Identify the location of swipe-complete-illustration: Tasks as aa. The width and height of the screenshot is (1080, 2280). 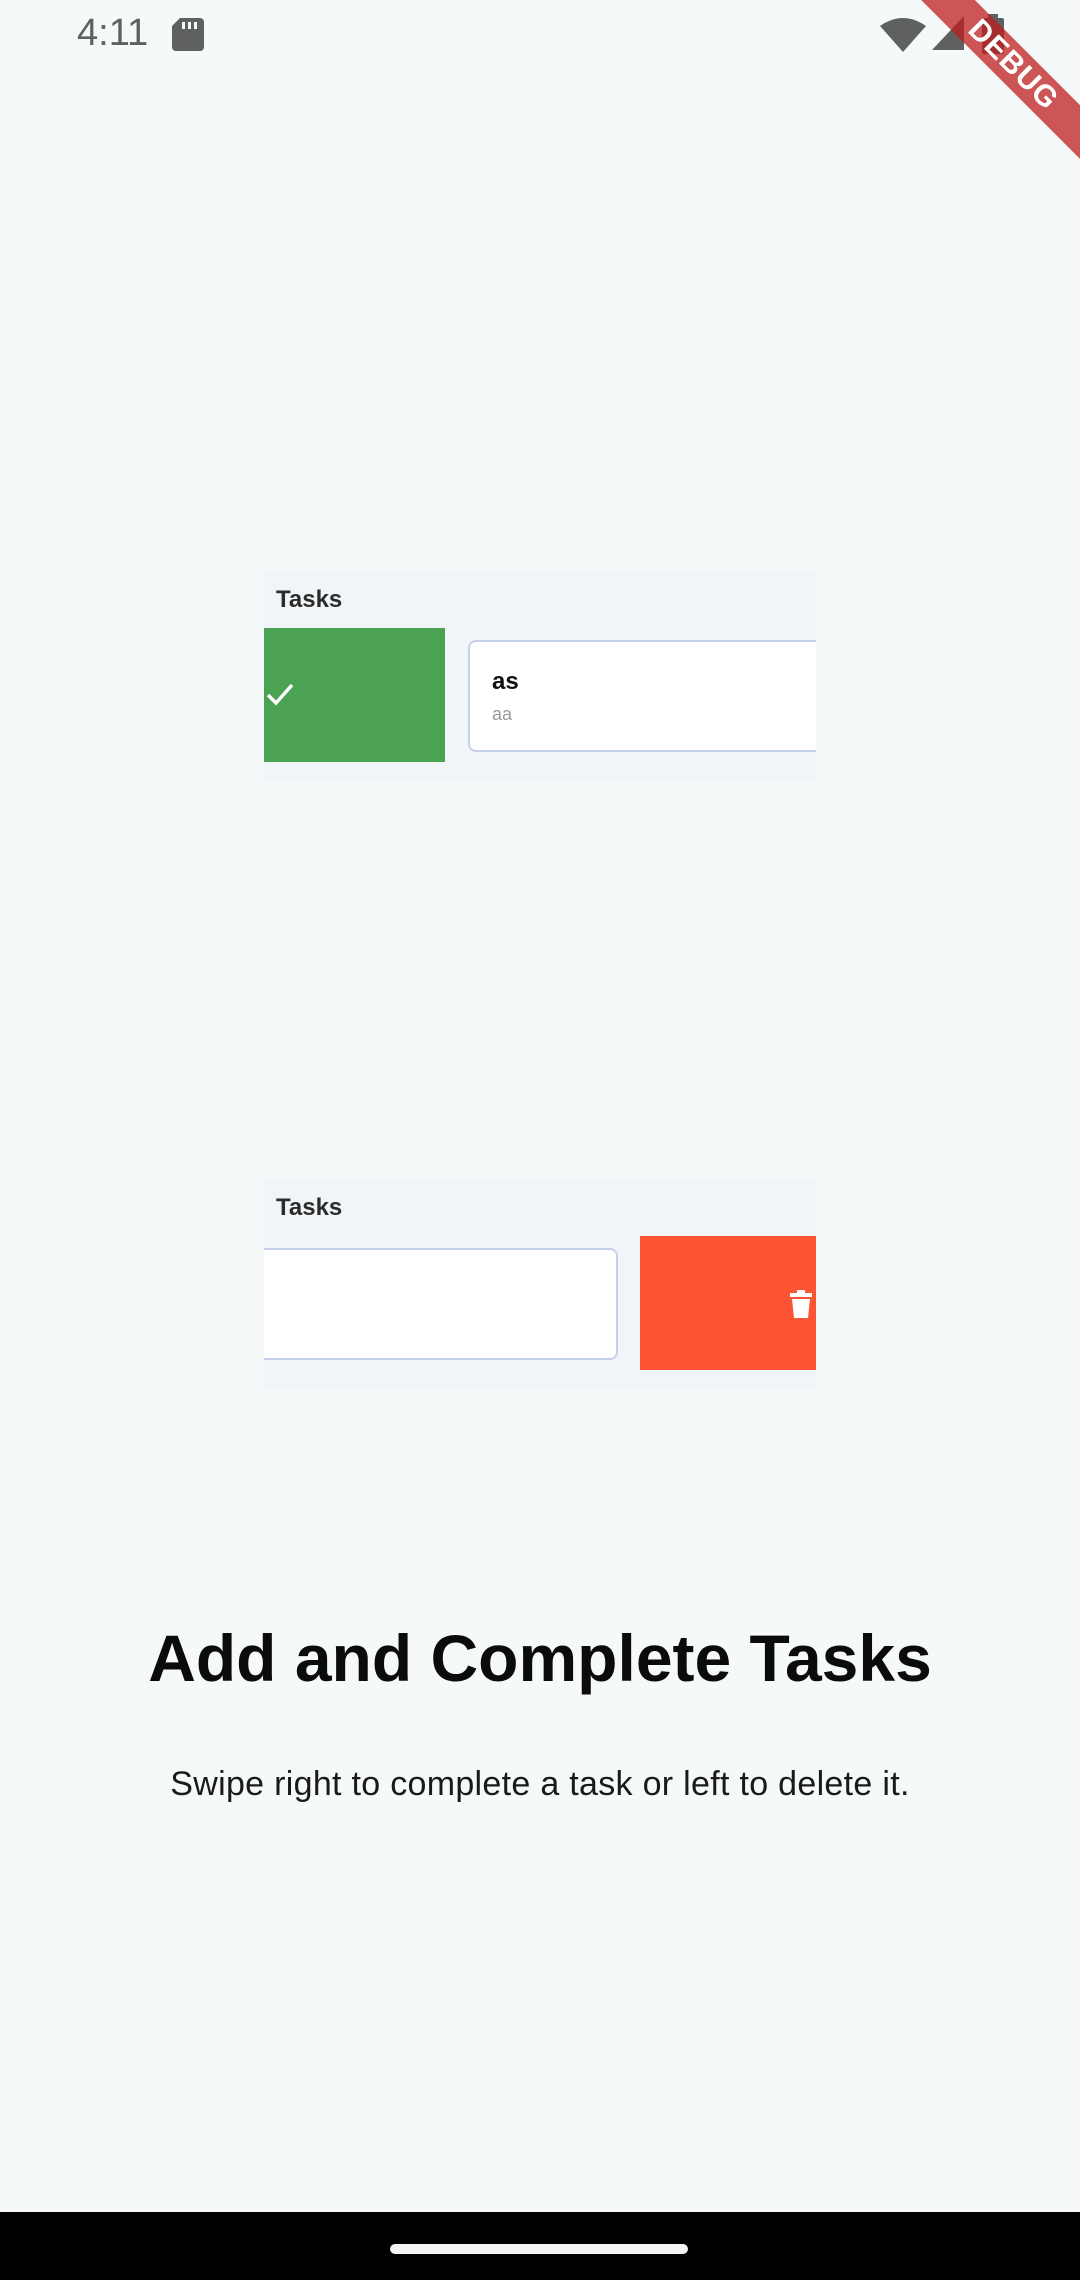
(540, 676).